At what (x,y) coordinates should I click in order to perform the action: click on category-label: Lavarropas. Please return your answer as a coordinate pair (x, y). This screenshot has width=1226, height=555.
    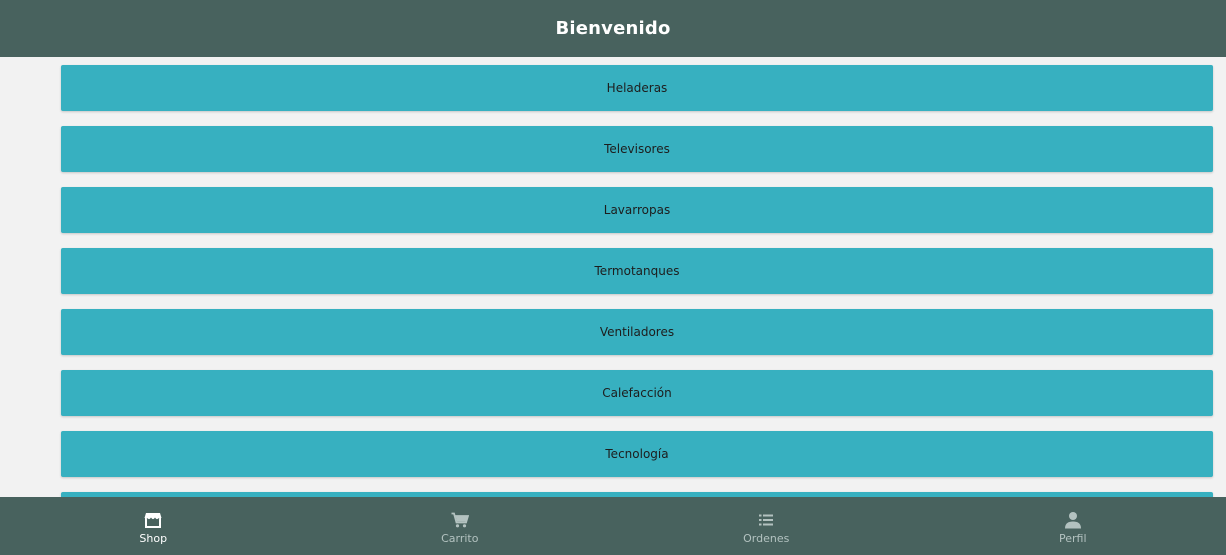
    Looking at the image, I should click on (637, 210).